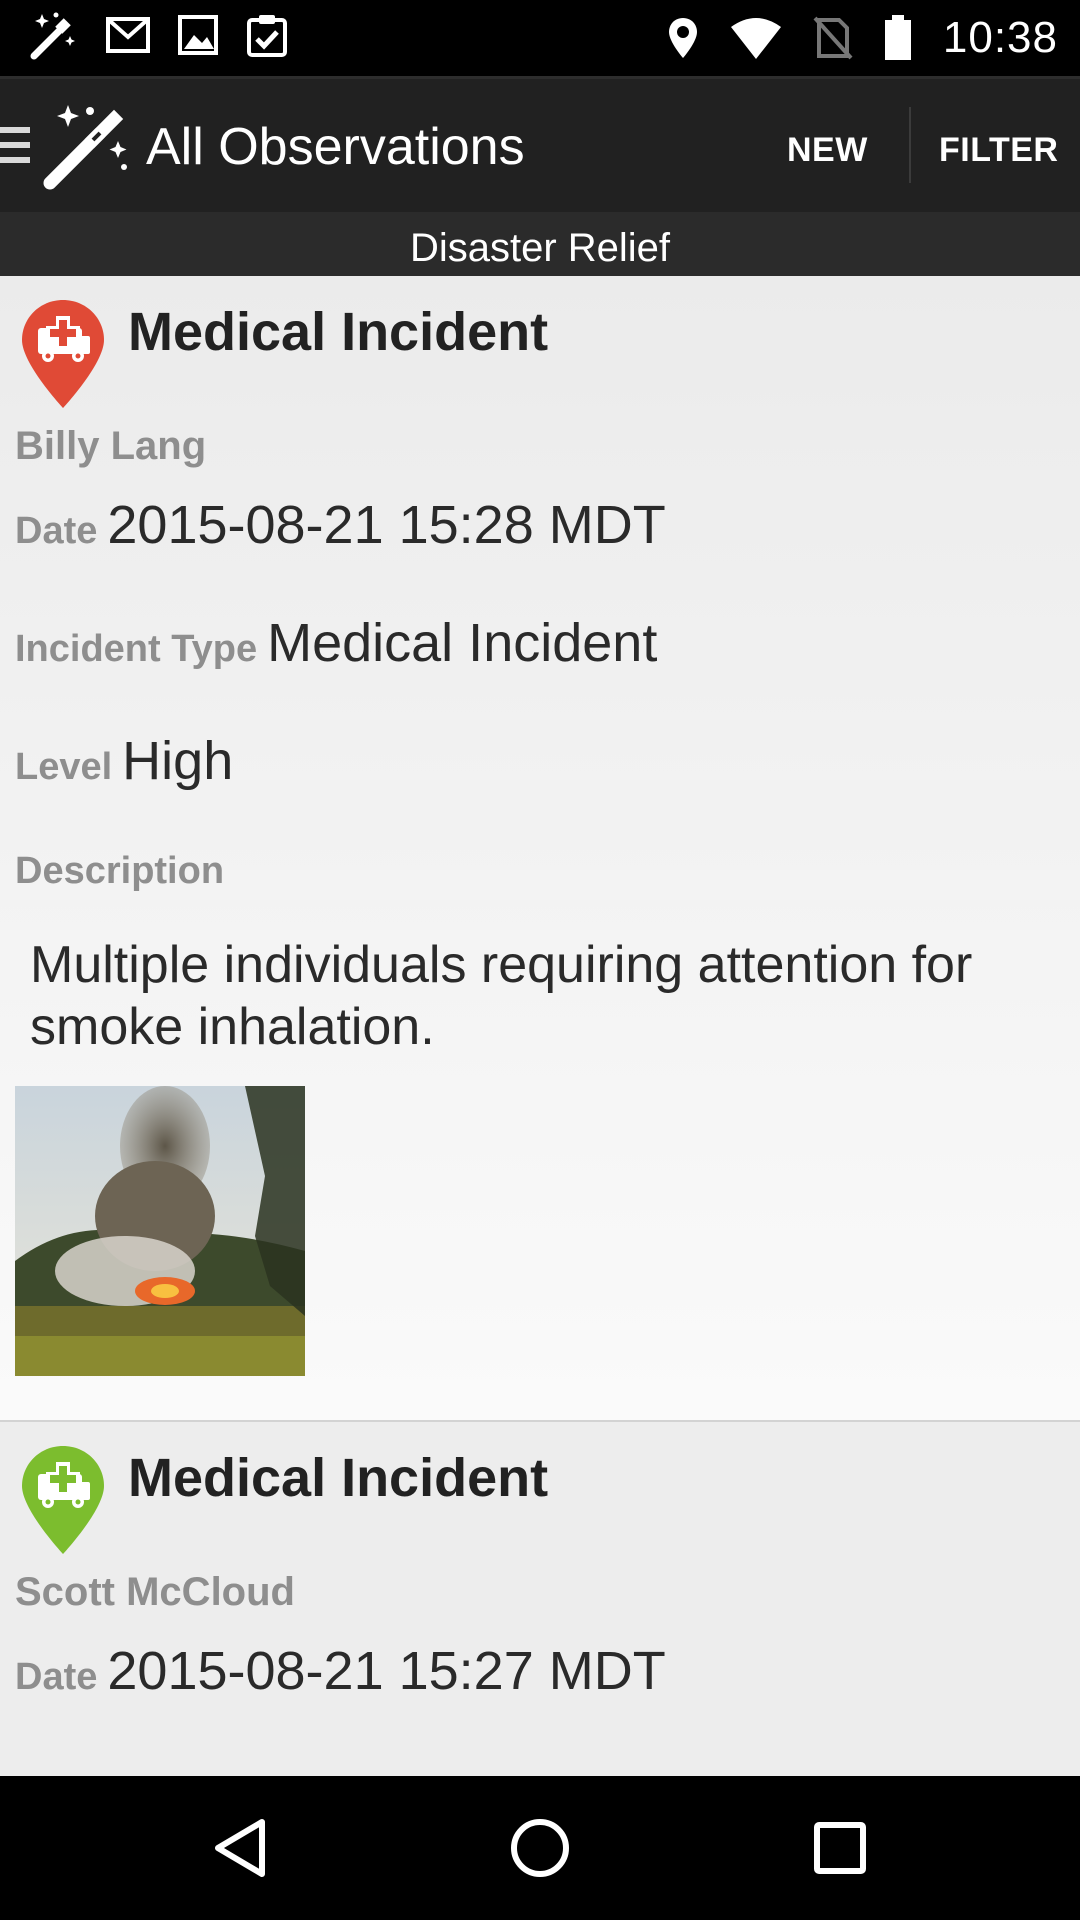 The image size is (1080, 1920). I want to click on battery-icon, so click(898, 38).